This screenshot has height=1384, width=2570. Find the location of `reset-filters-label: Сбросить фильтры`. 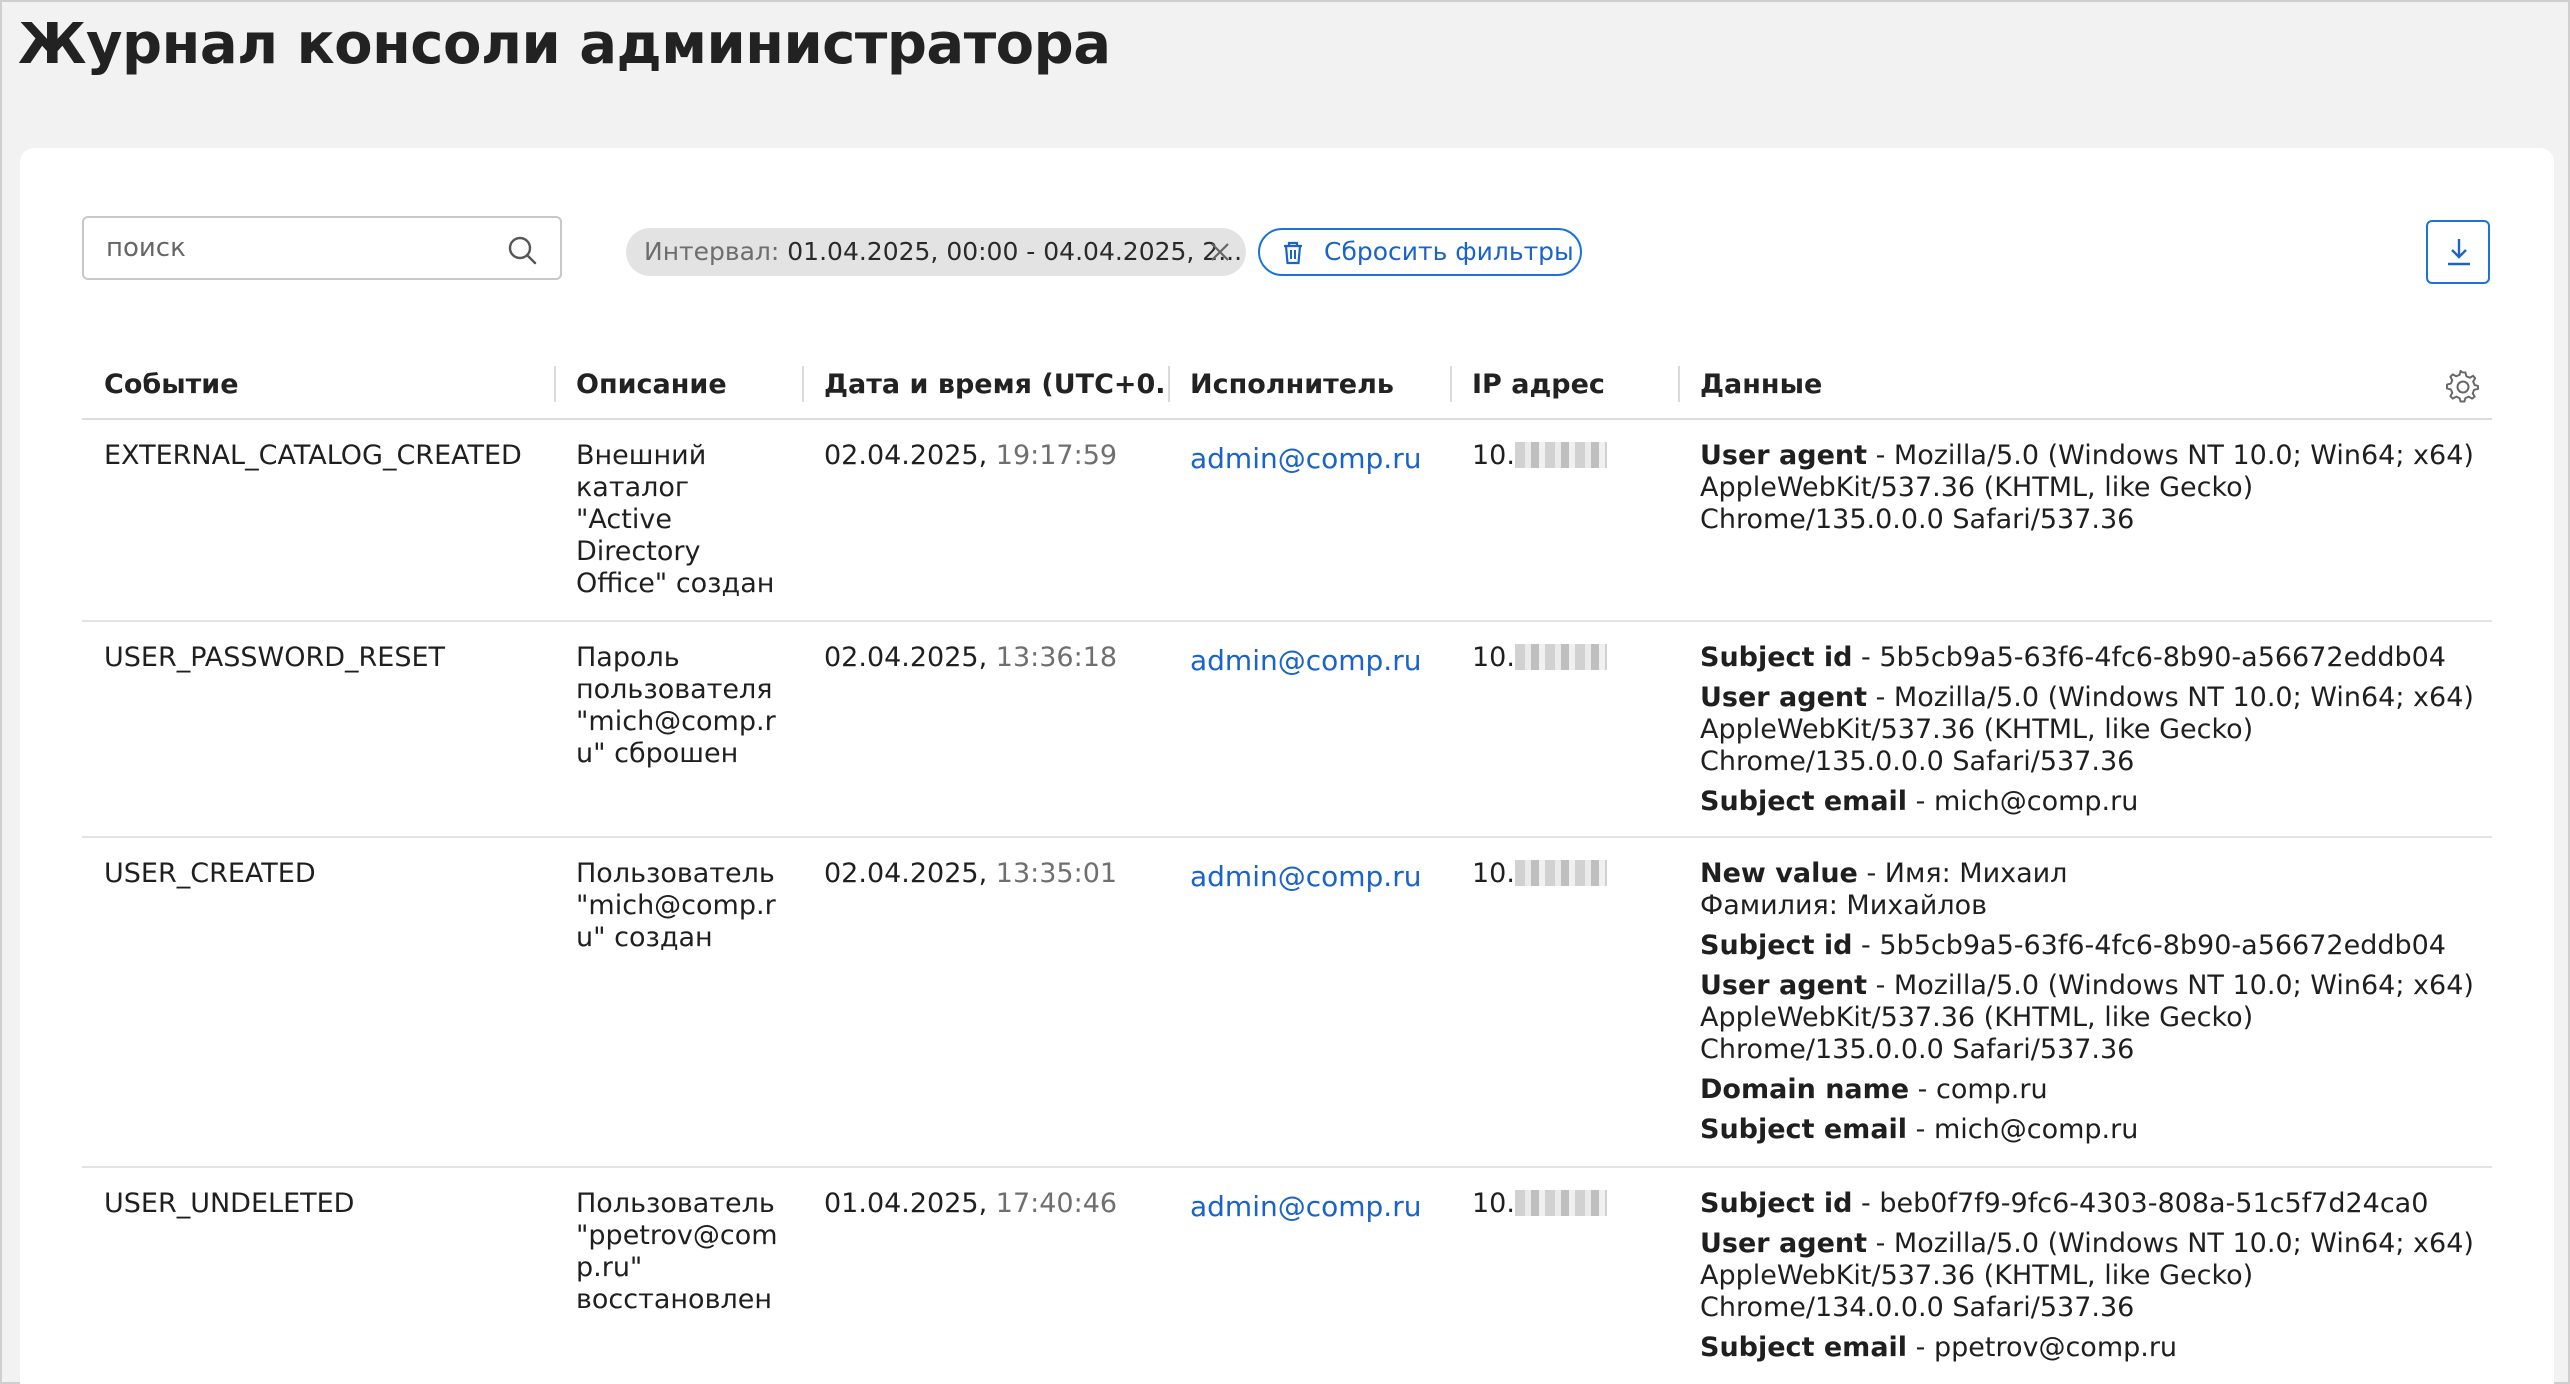

reset-filters-label: Сбросить фильтры is located at coordinates (1449, 251).